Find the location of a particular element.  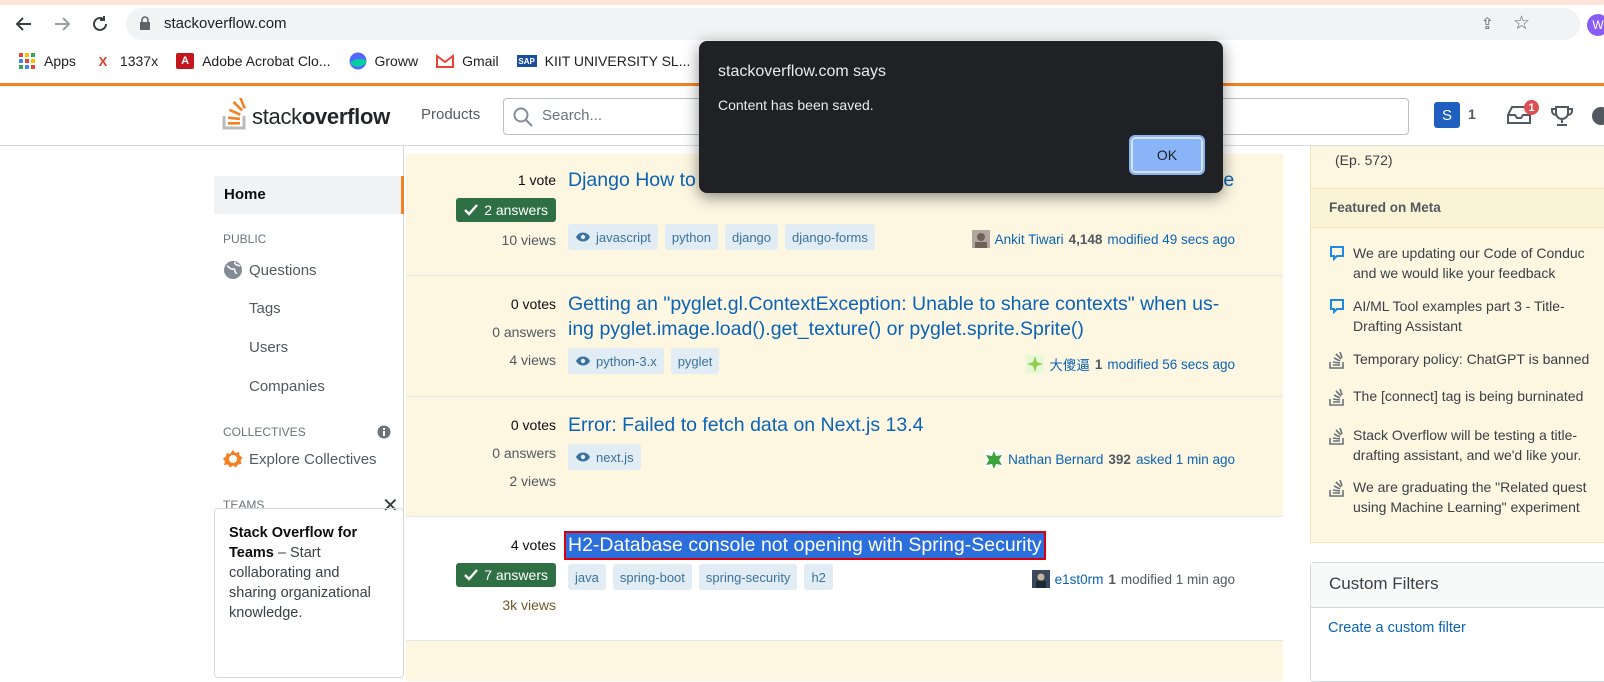

bookmark-groww: Groww is located at coordinates (384, 61).